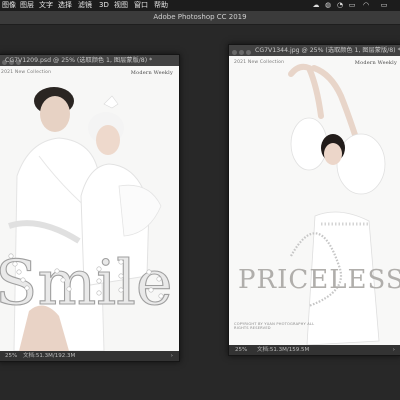 This screenshot has height=400, width=400. I want to click on document-tab-right: CG7V1344.jpg @ 25% (选取颜色 1, 图层蒙版/8) *, so click(314, 50).